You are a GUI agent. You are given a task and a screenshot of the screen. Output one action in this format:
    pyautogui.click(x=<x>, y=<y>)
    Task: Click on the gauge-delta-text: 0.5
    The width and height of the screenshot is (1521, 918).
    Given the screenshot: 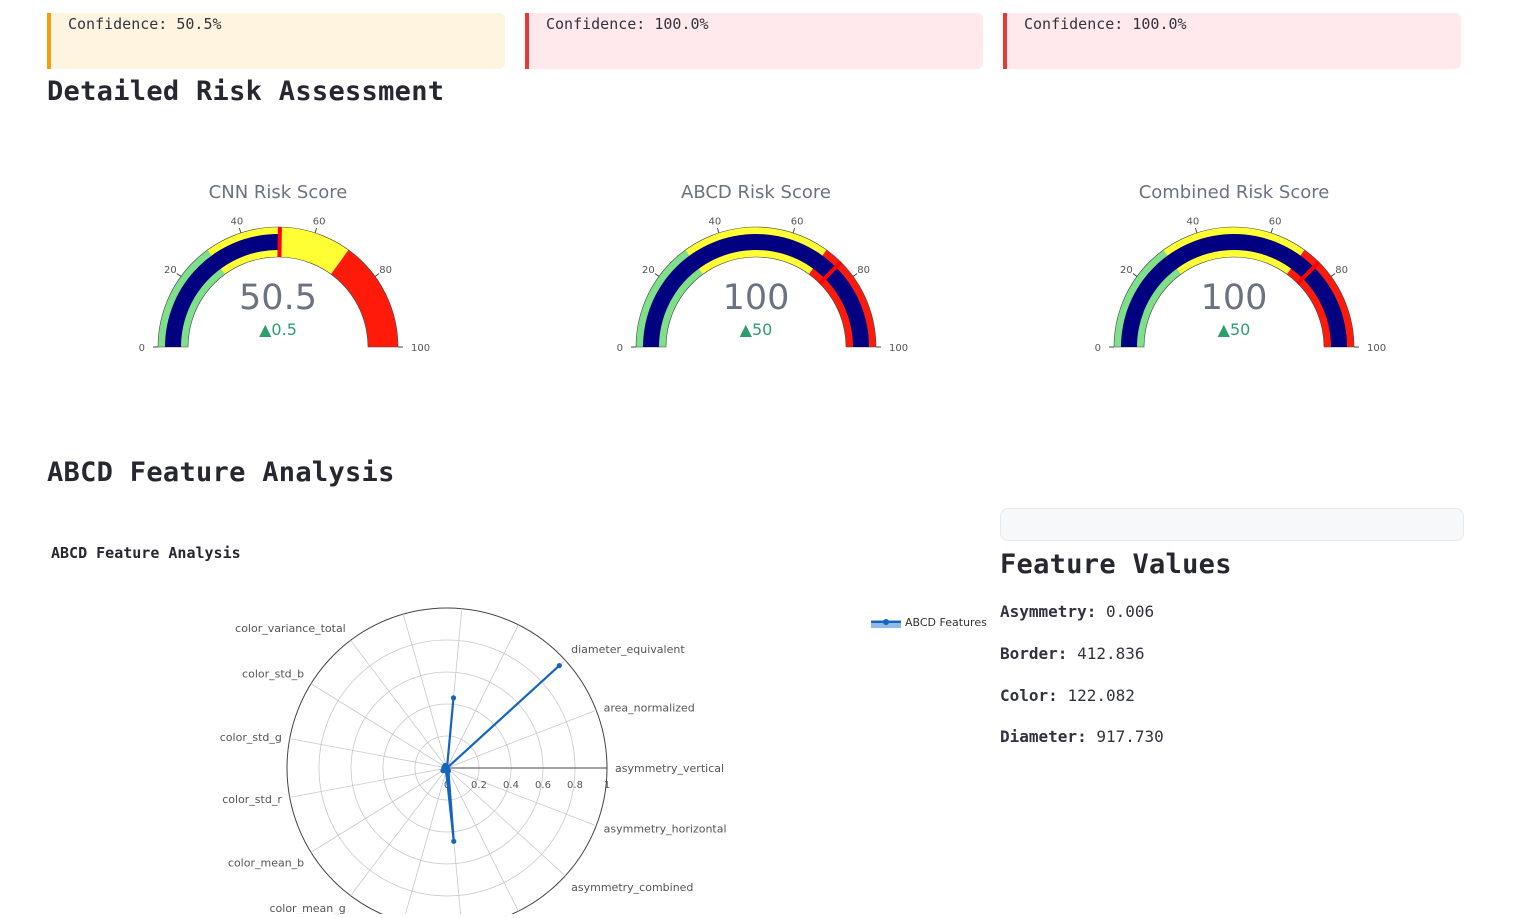 What is the action you would take?
    pyautogui.click(x=283, y=329)
    